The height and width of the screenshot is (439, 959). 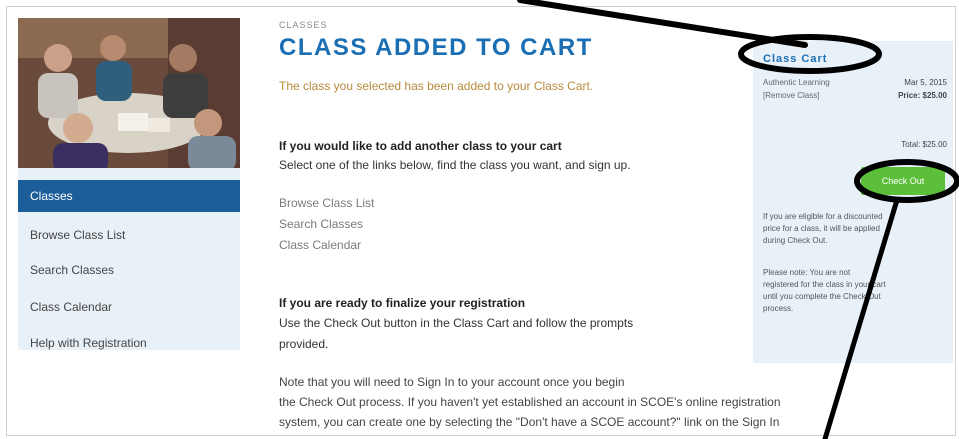 What do you see at coordinates (824, 284) in the screenshot?
I see `registration-note-line2: registered for the class in your cart` at bounding box center [824, 284].